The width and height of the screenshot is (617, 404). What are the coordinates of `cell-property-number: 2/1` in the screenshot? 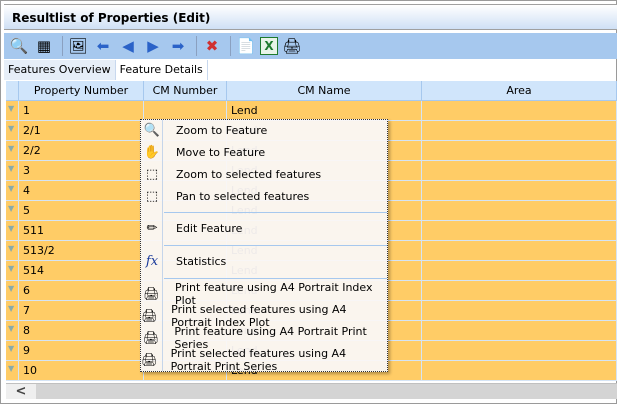 It's located at (81, 131).